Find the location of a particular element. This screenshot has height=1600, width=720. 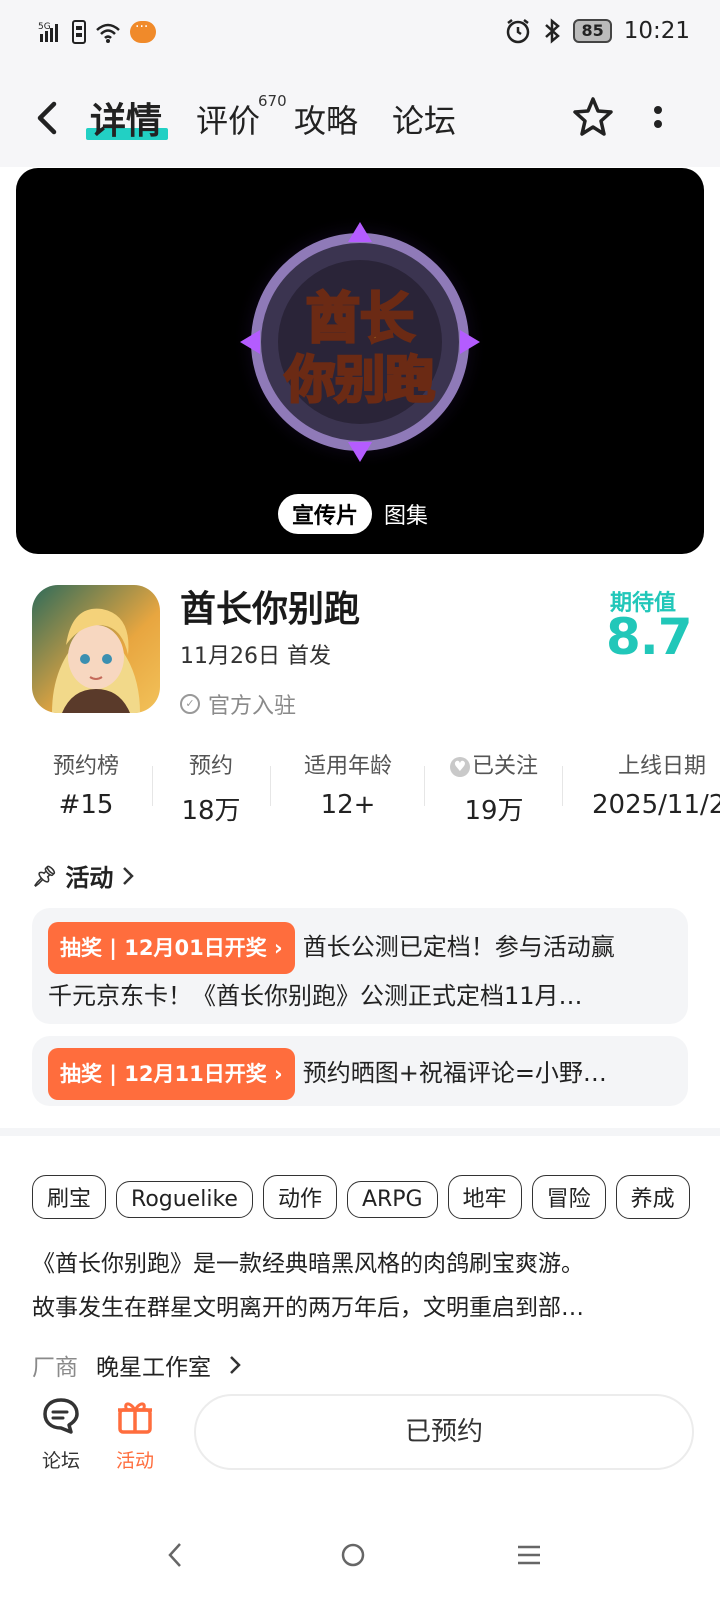

logo-line1: 酋长 is located at coordinates (360, 318).